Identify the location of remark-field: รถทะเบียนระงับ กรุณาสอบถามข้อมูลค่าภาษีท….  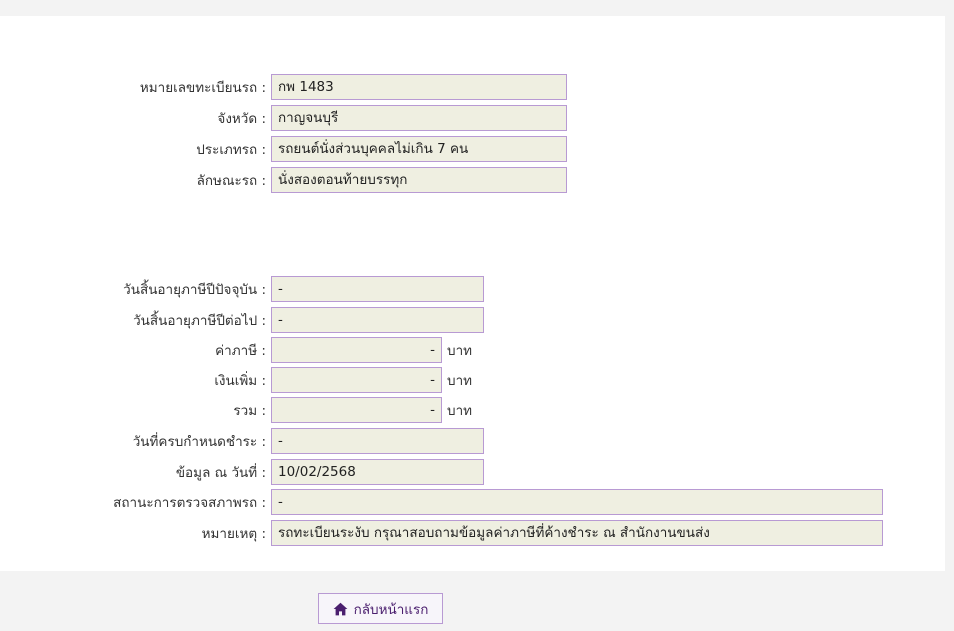
(577, 533).